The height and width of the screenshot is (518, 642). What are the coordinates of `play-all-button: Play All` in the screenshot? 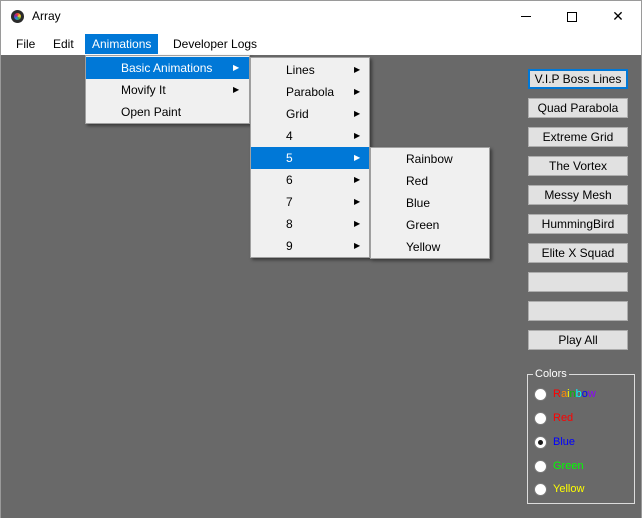 It's located at (578, 340).